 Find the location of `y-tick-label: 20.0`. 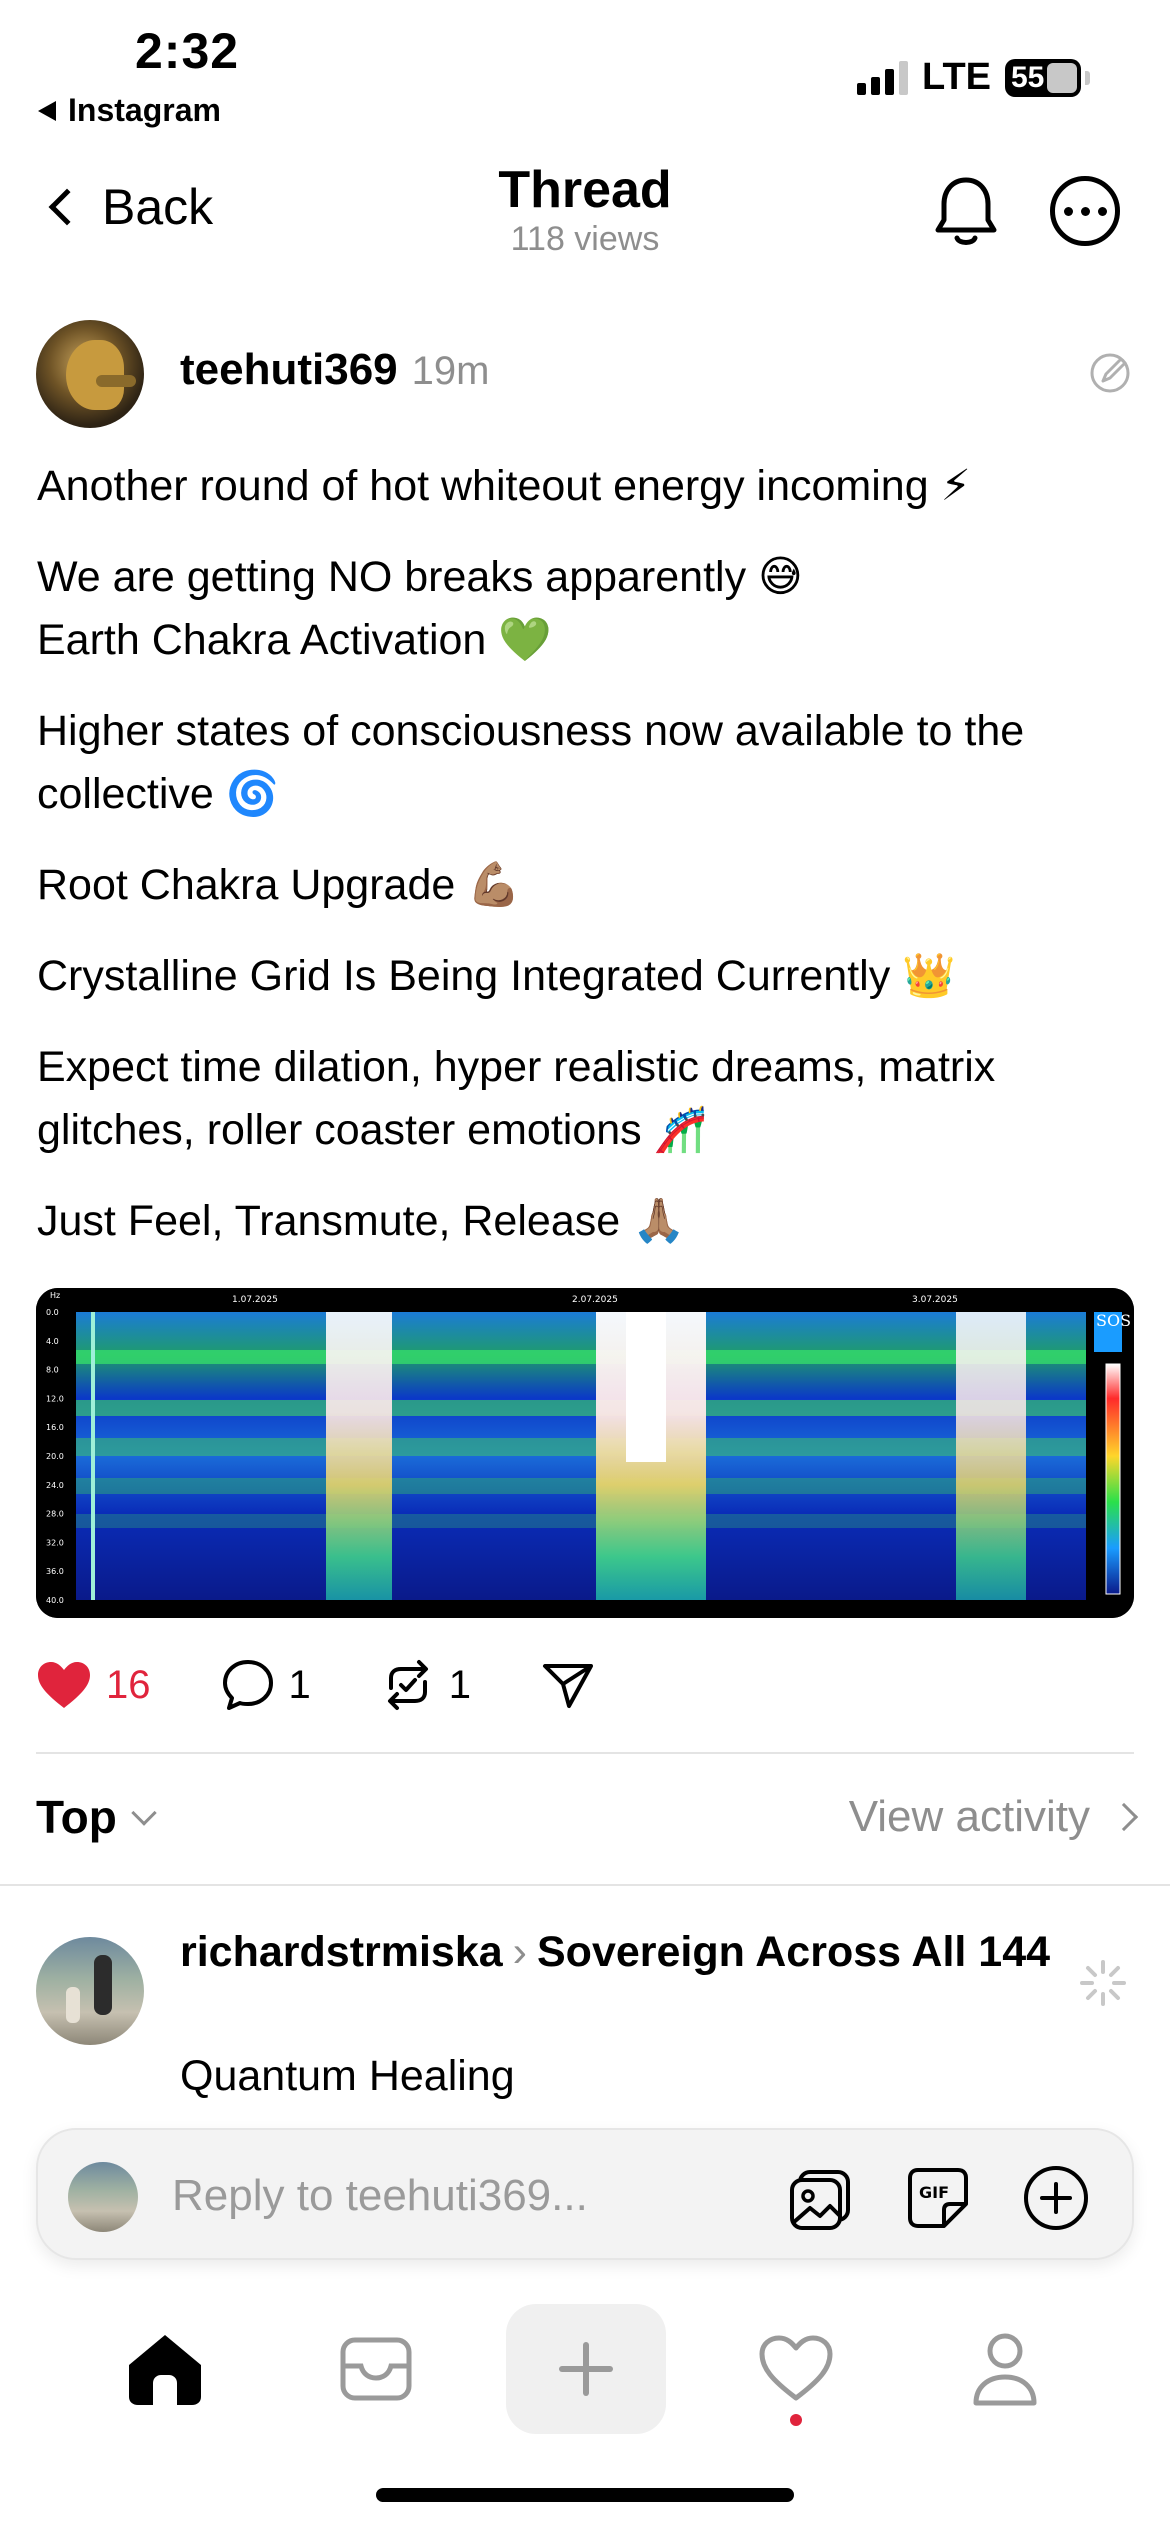

y-tick-label: 20.0 is located at coordinates (55, 1456).